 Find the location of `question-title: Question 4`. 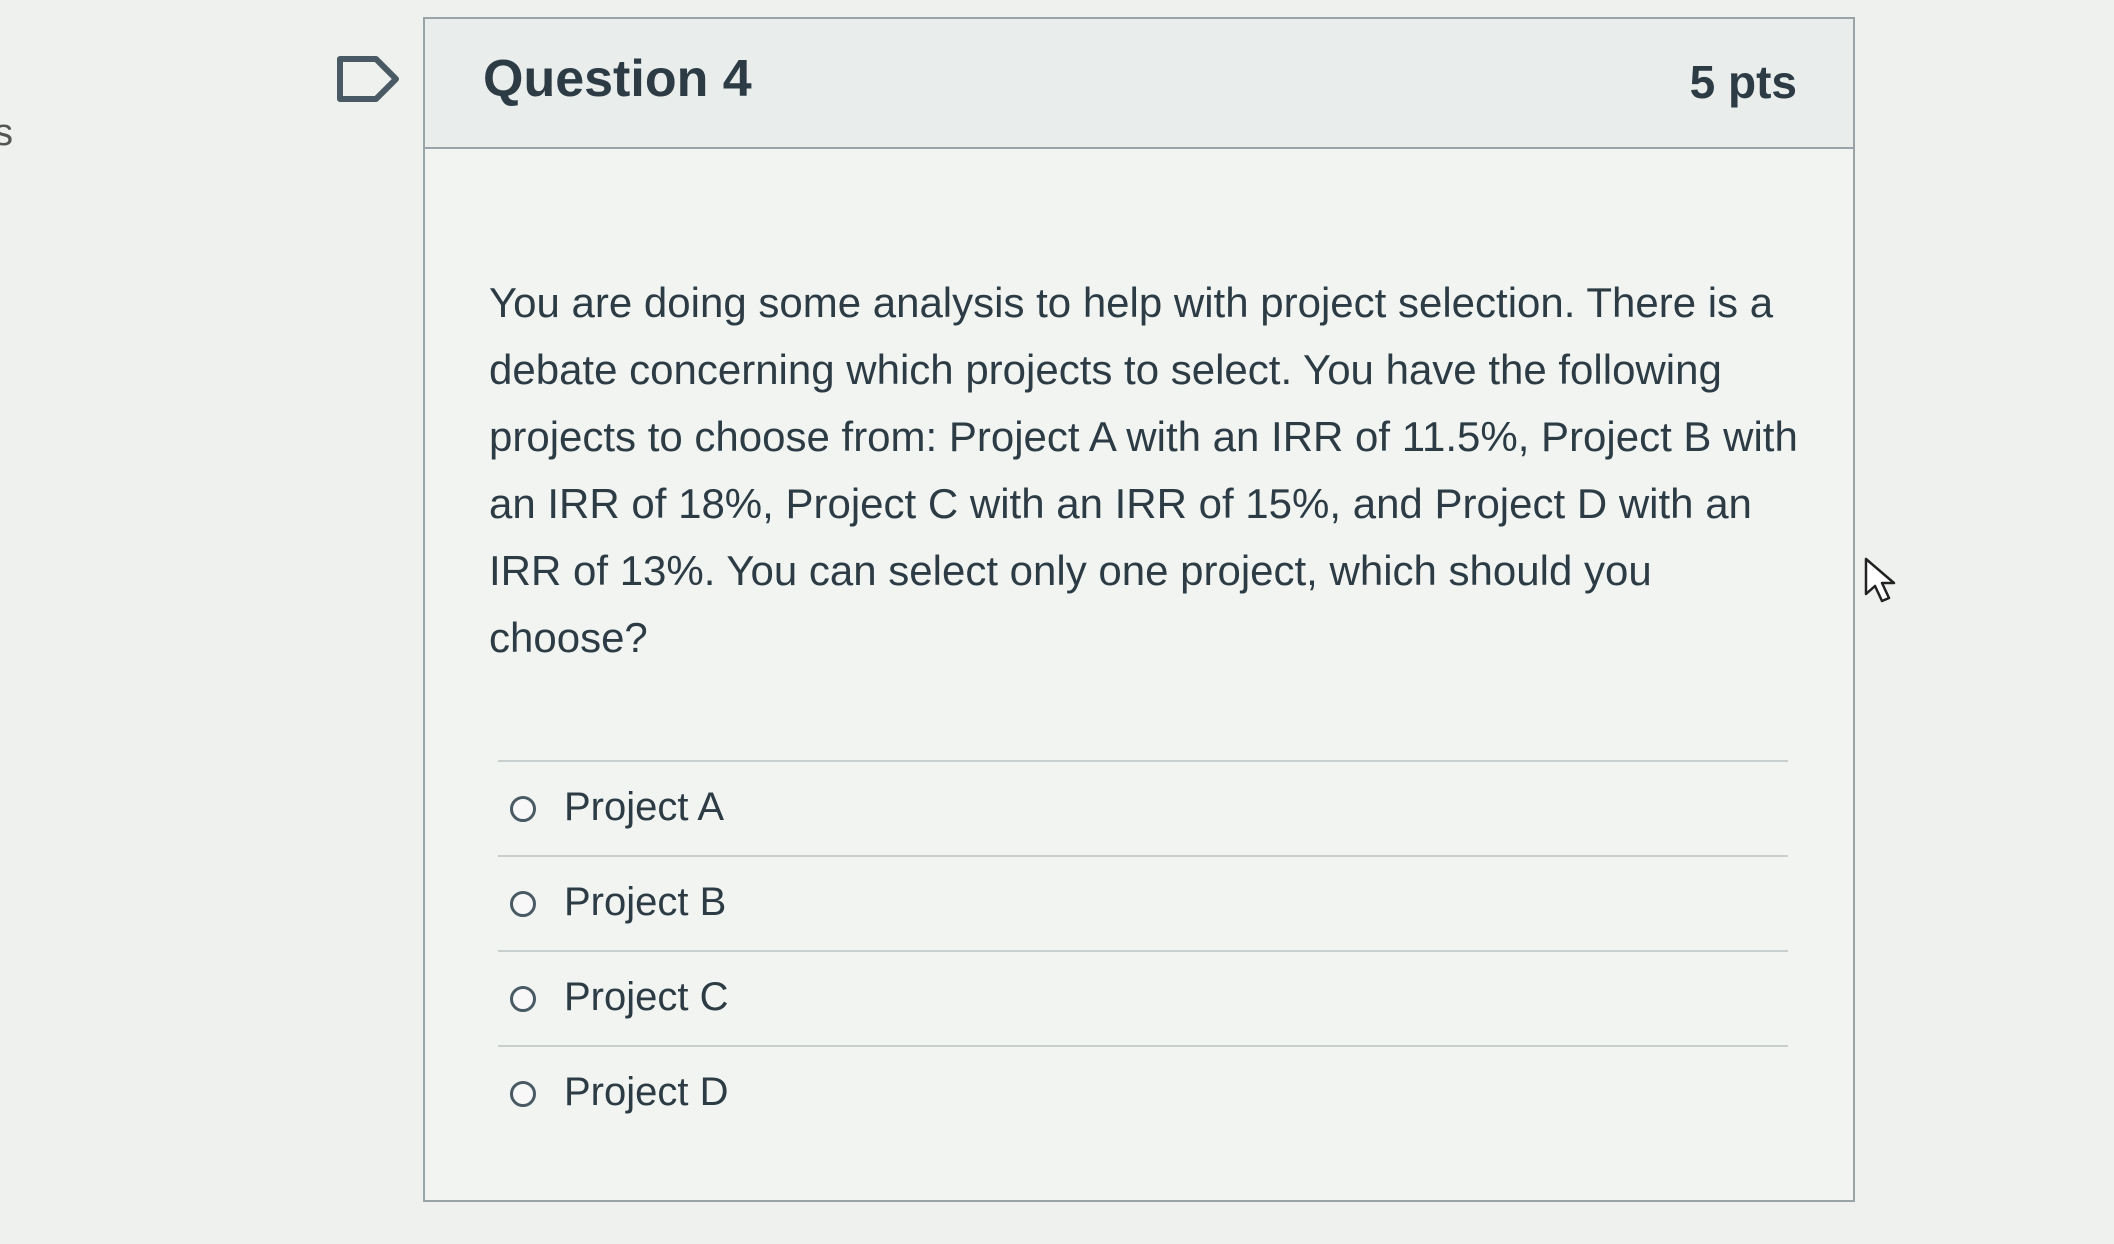

question-title: Question 4 is located at coordinates (617, 79).